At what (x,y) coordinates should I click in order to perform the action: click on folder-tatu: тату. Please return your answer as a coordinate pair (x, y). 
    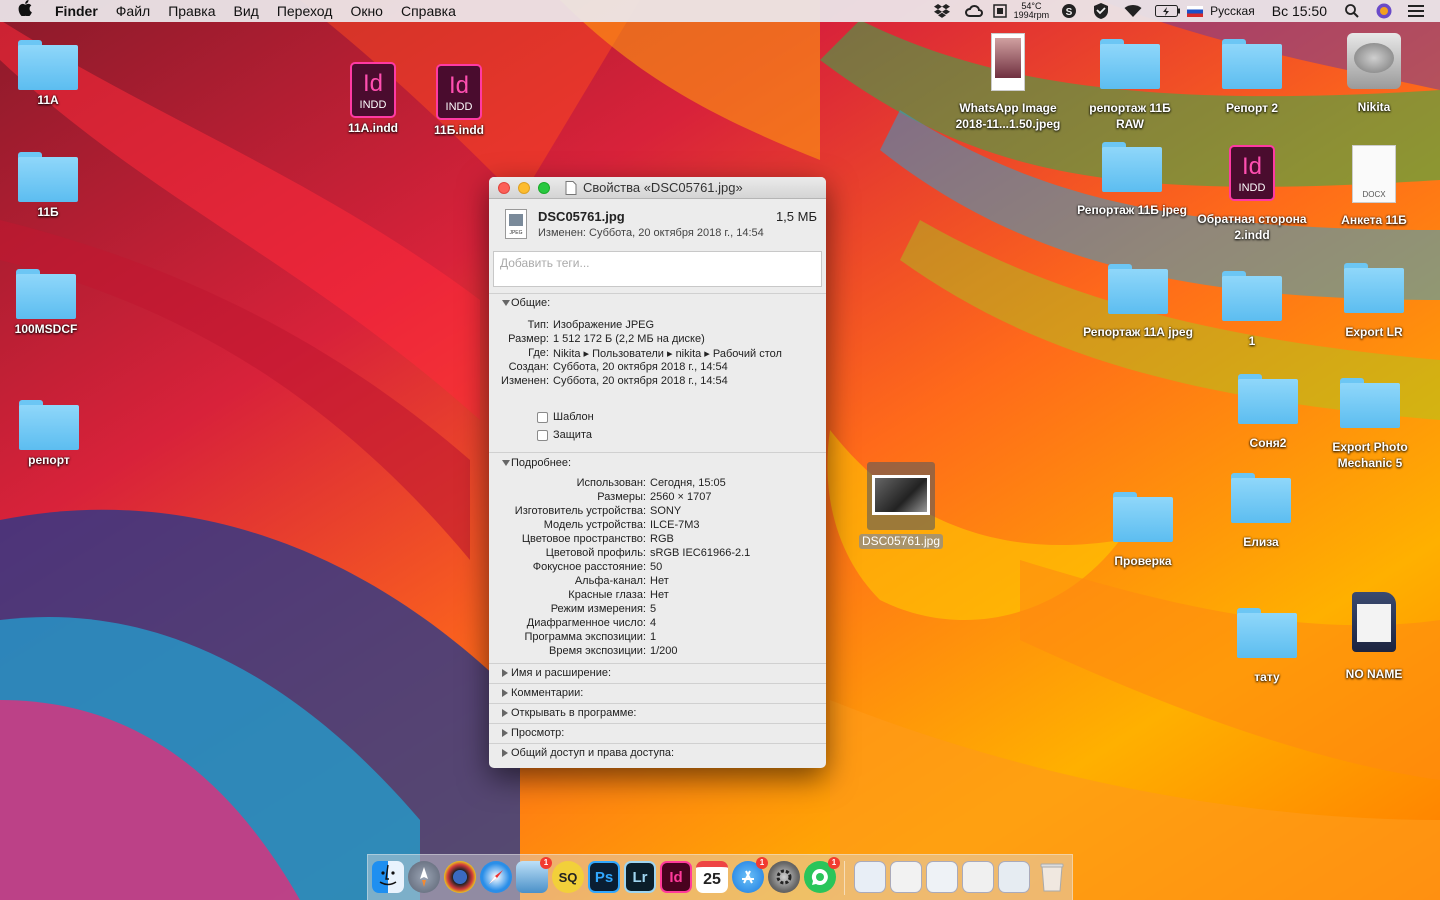
    Looking at the image, I should click on (1267, 646).